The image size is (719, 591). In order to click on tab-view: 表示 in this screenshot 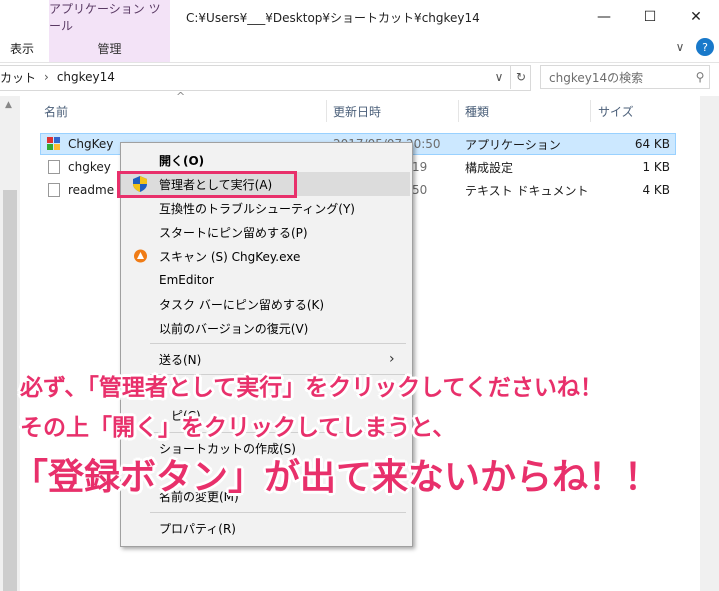, I will do `click(22, 48)`.